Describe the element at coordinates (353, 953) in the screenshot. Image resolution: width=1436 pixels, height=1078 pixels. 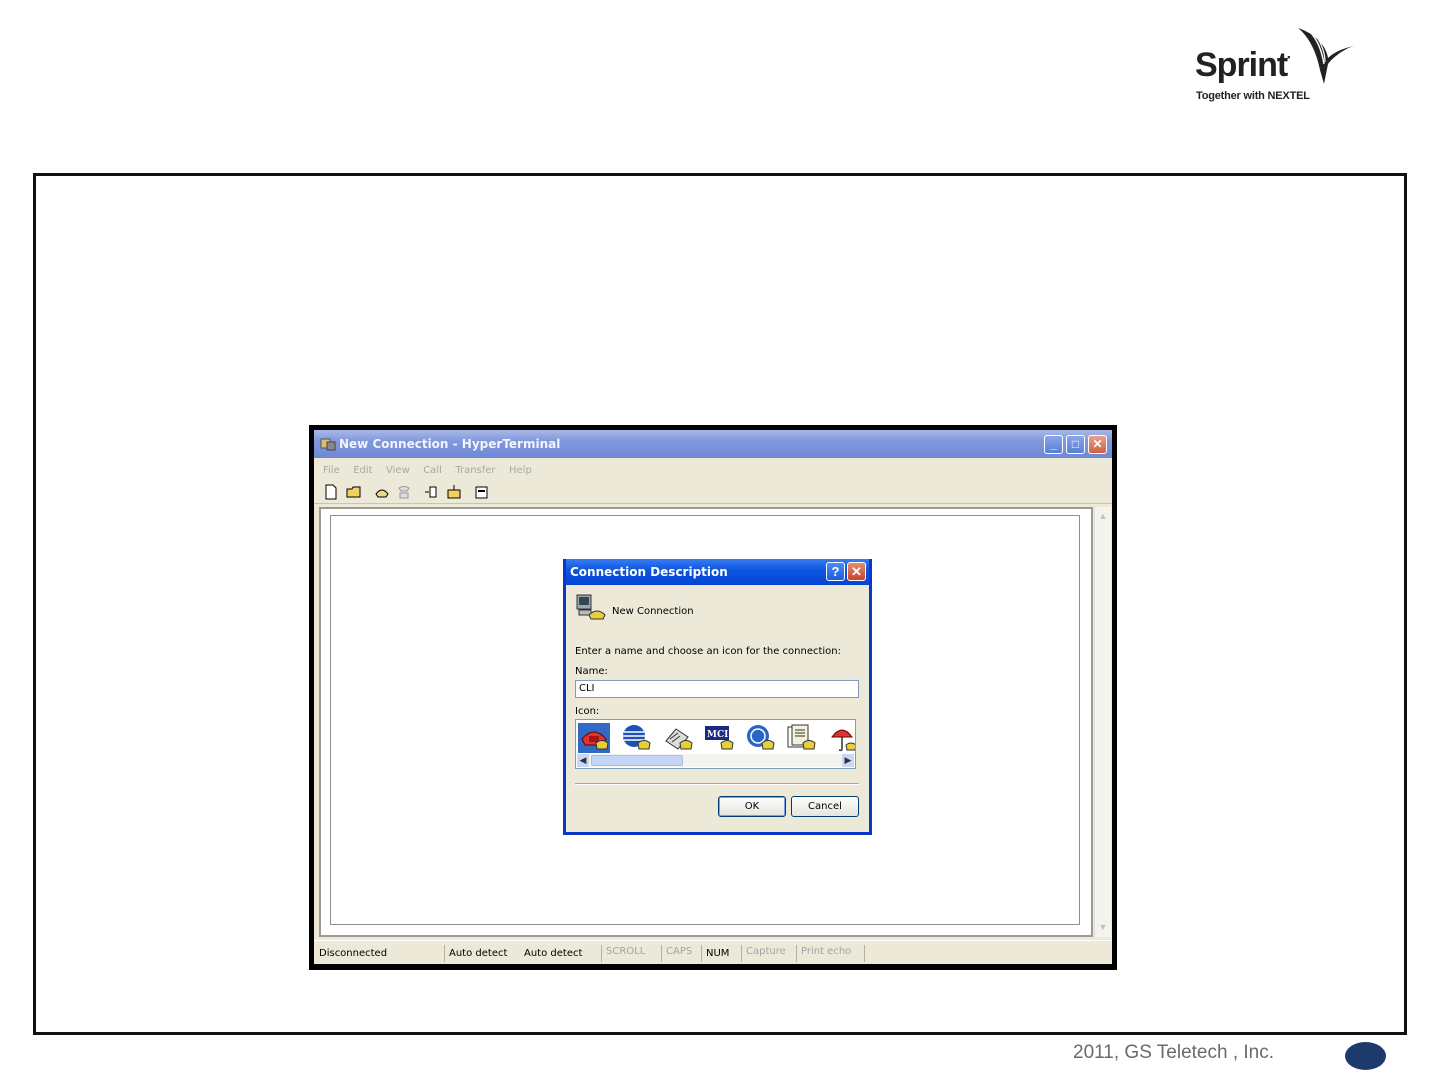
I see `status-connection: Disconnected` at that location.